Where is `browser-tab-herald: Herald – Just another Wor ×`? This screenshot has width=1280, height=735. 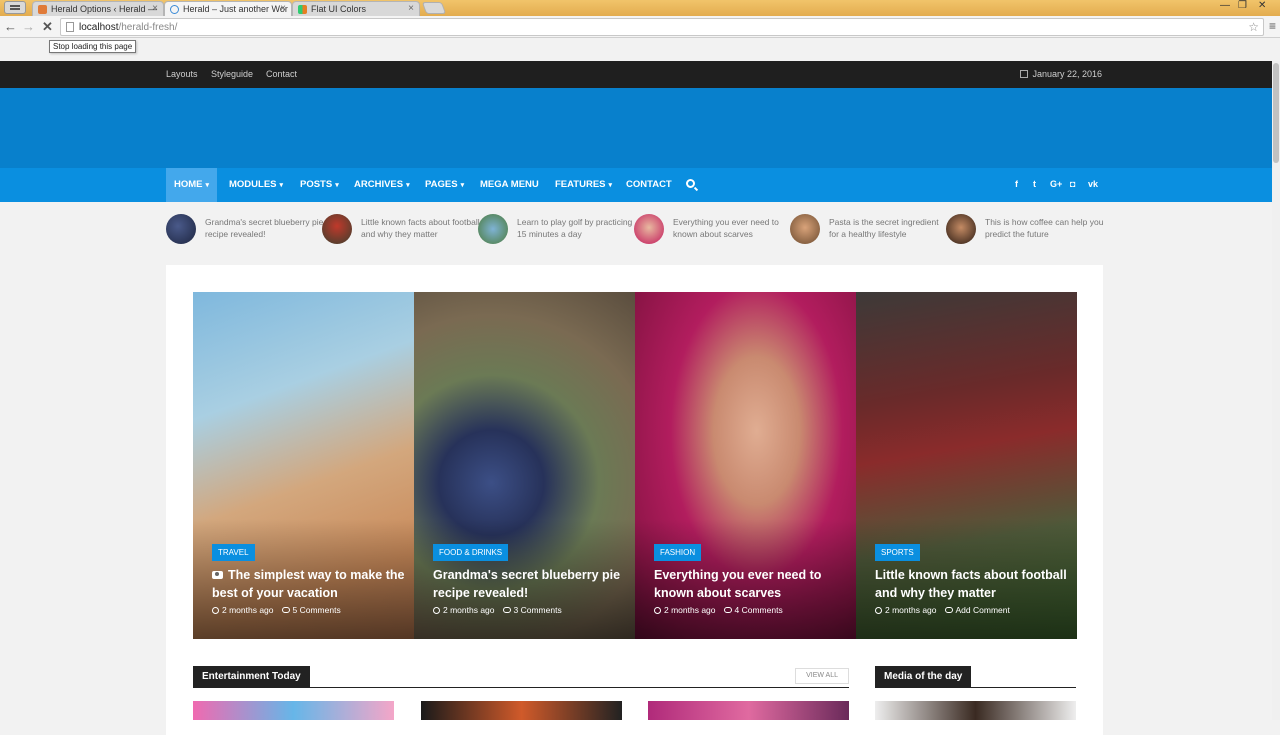 browser-tab-herald: Herald – Just another Wor × is located at coordinates (228, 8).